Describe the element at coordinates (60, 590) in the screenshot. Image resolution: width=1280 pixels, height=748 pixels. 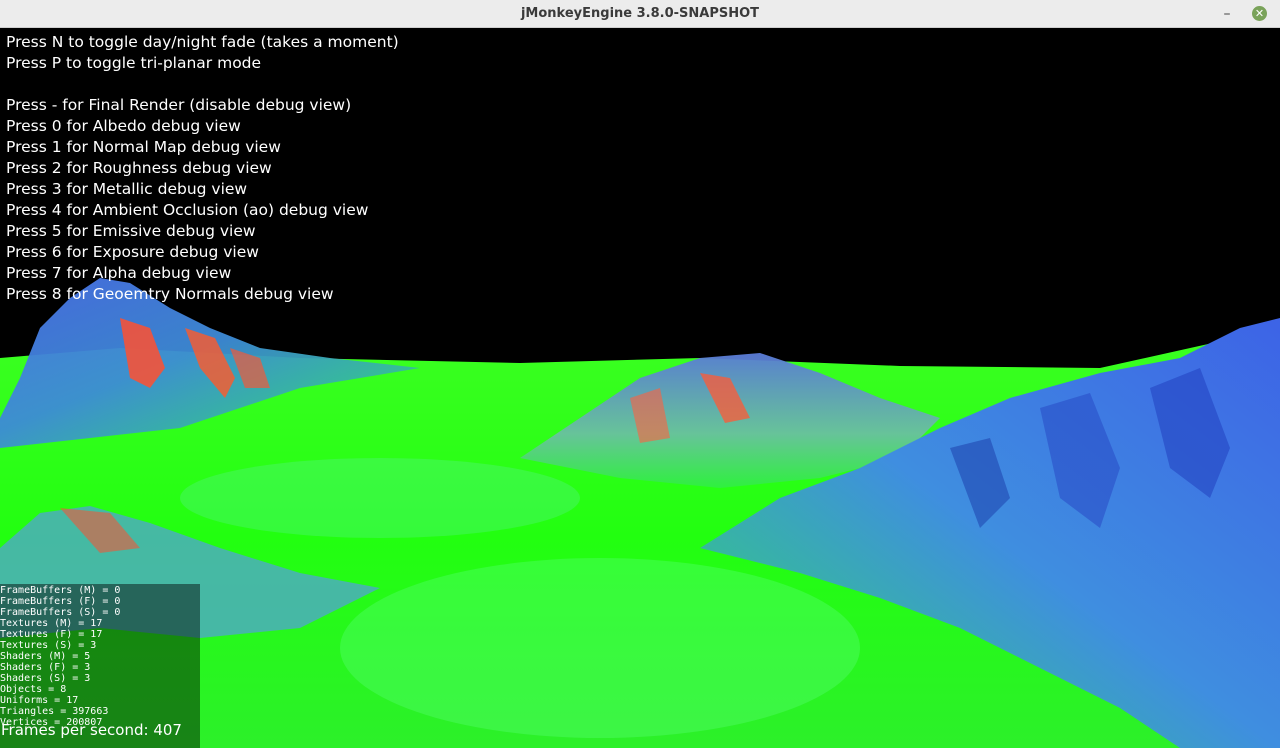
I see `stats-row: FrameBuffers (M) = 0` at that location.